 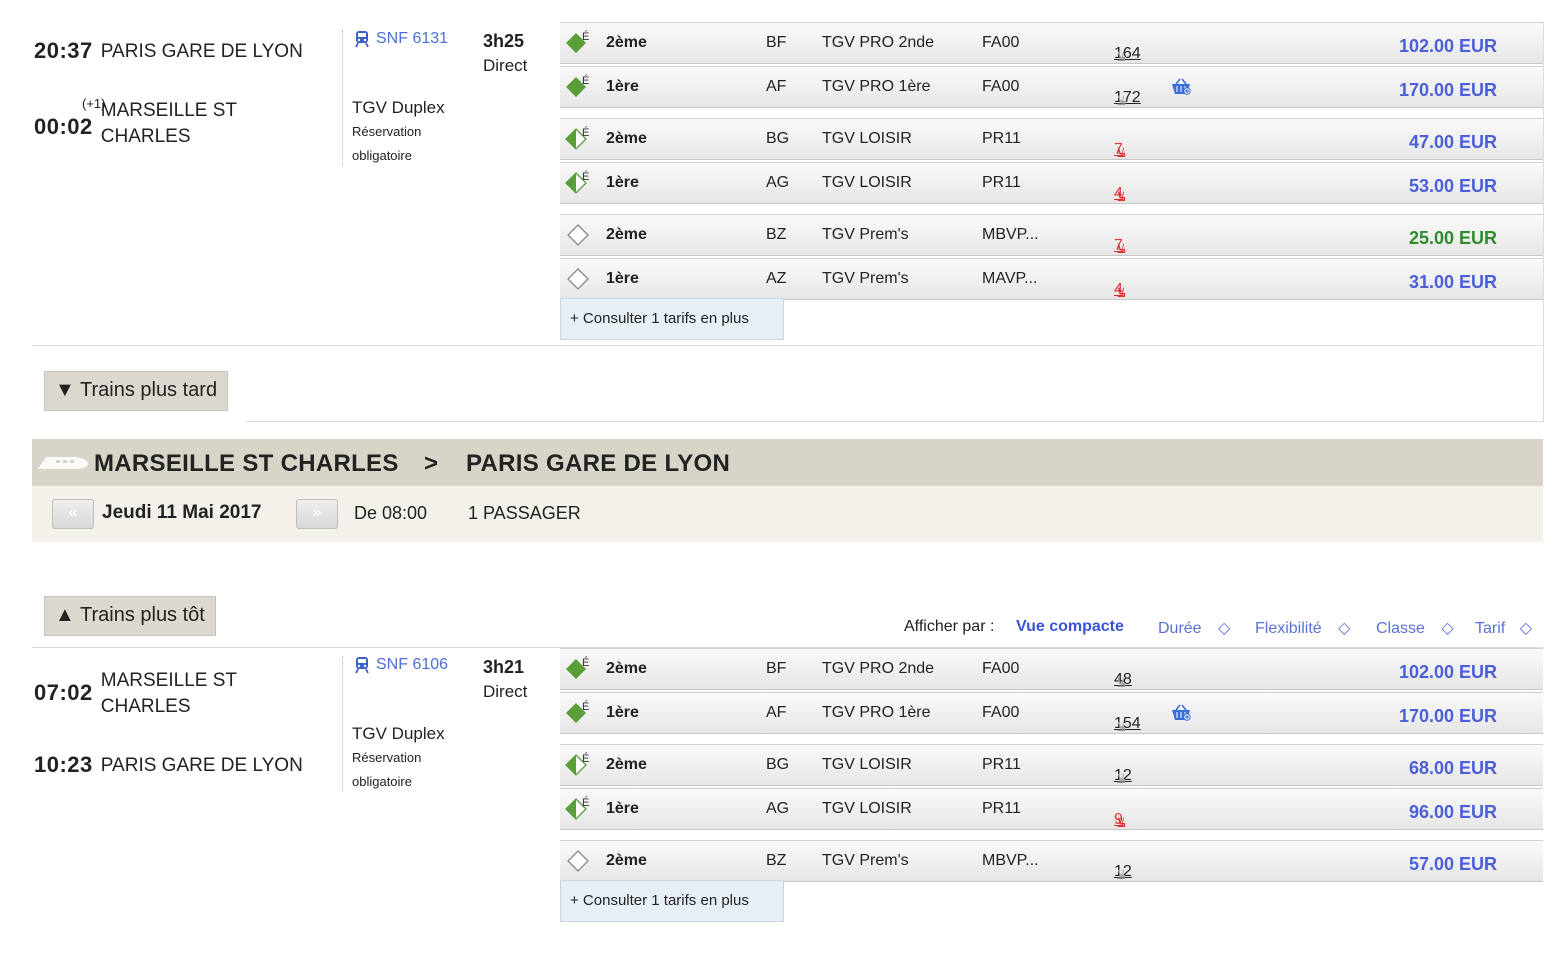 What do you see at coordinates (776, 86) in the screenshot?
I see `fare-code: AF` at bounding box center [776, 86].